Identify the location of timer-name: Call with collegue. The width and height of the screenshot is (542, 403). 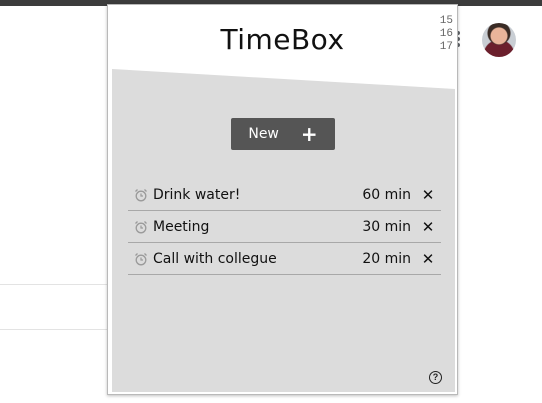
(215, 258).